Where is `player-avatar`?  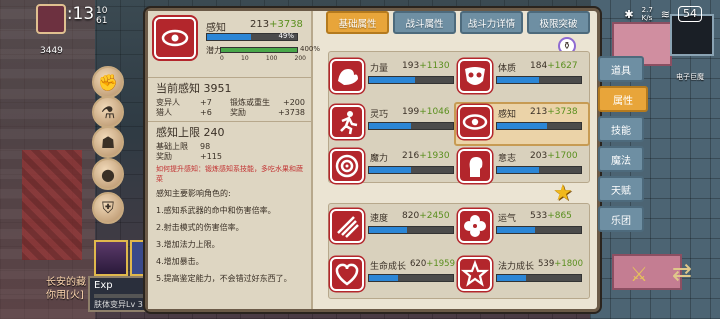 player-avatar is located at coordinates (51, 19).